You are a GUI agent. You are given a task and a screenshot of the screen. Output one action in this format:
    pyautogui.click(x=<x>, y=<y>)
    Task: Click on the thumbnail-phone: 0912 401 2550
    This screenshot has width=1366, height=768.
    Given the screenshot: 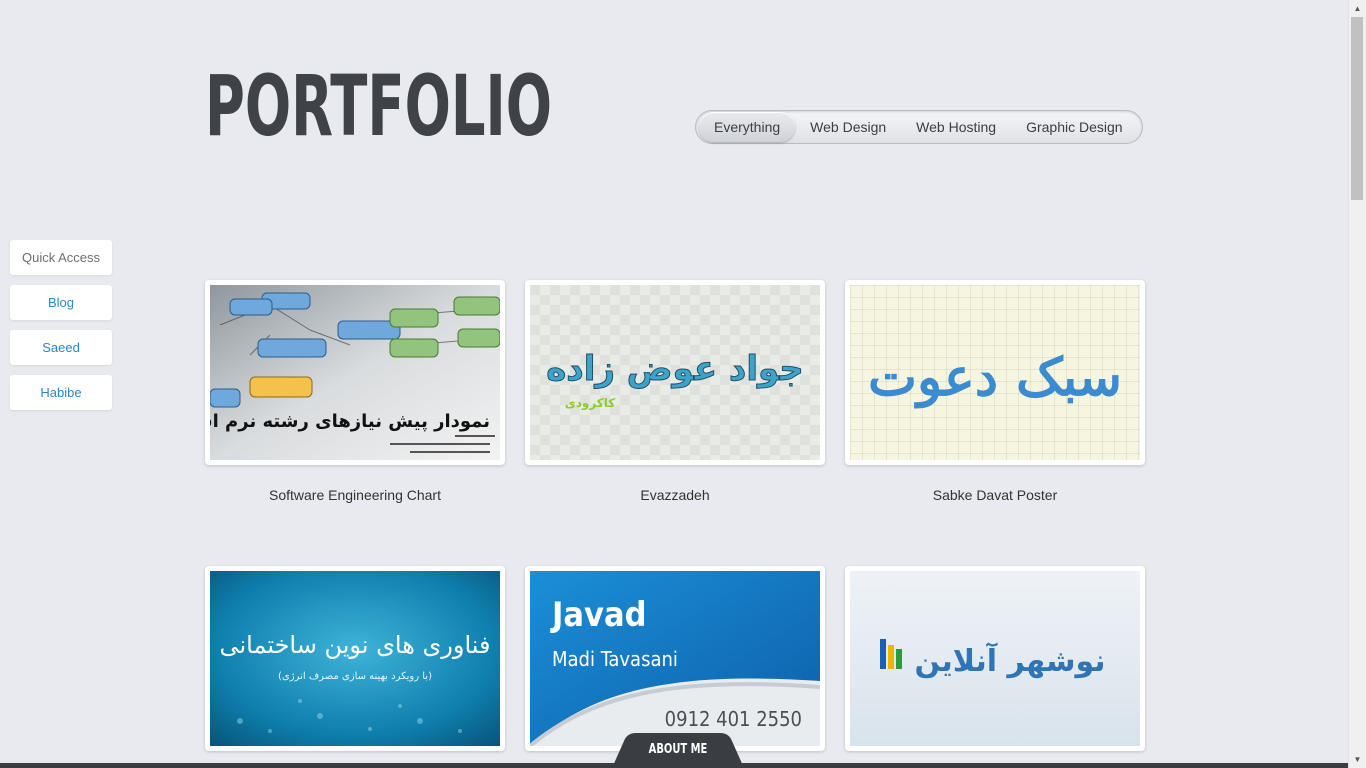 What is the action you would take?
    pyautogui.click(x=733, y=719)
    